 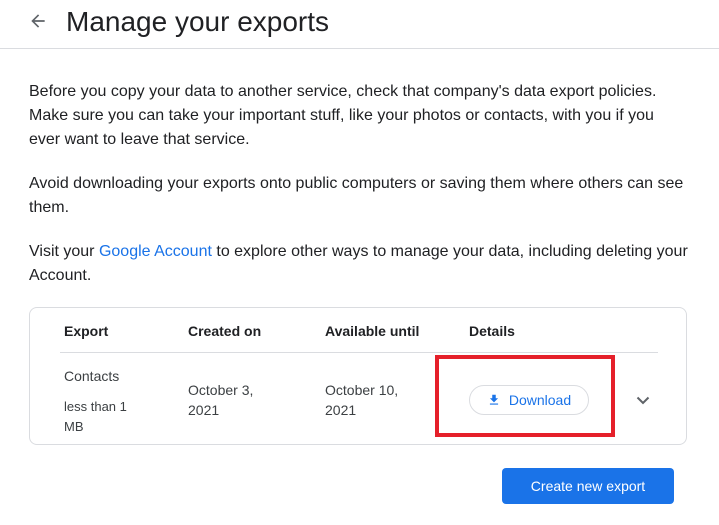 I want to click on page-title: Manage your exports, so click(x=198, y=21).